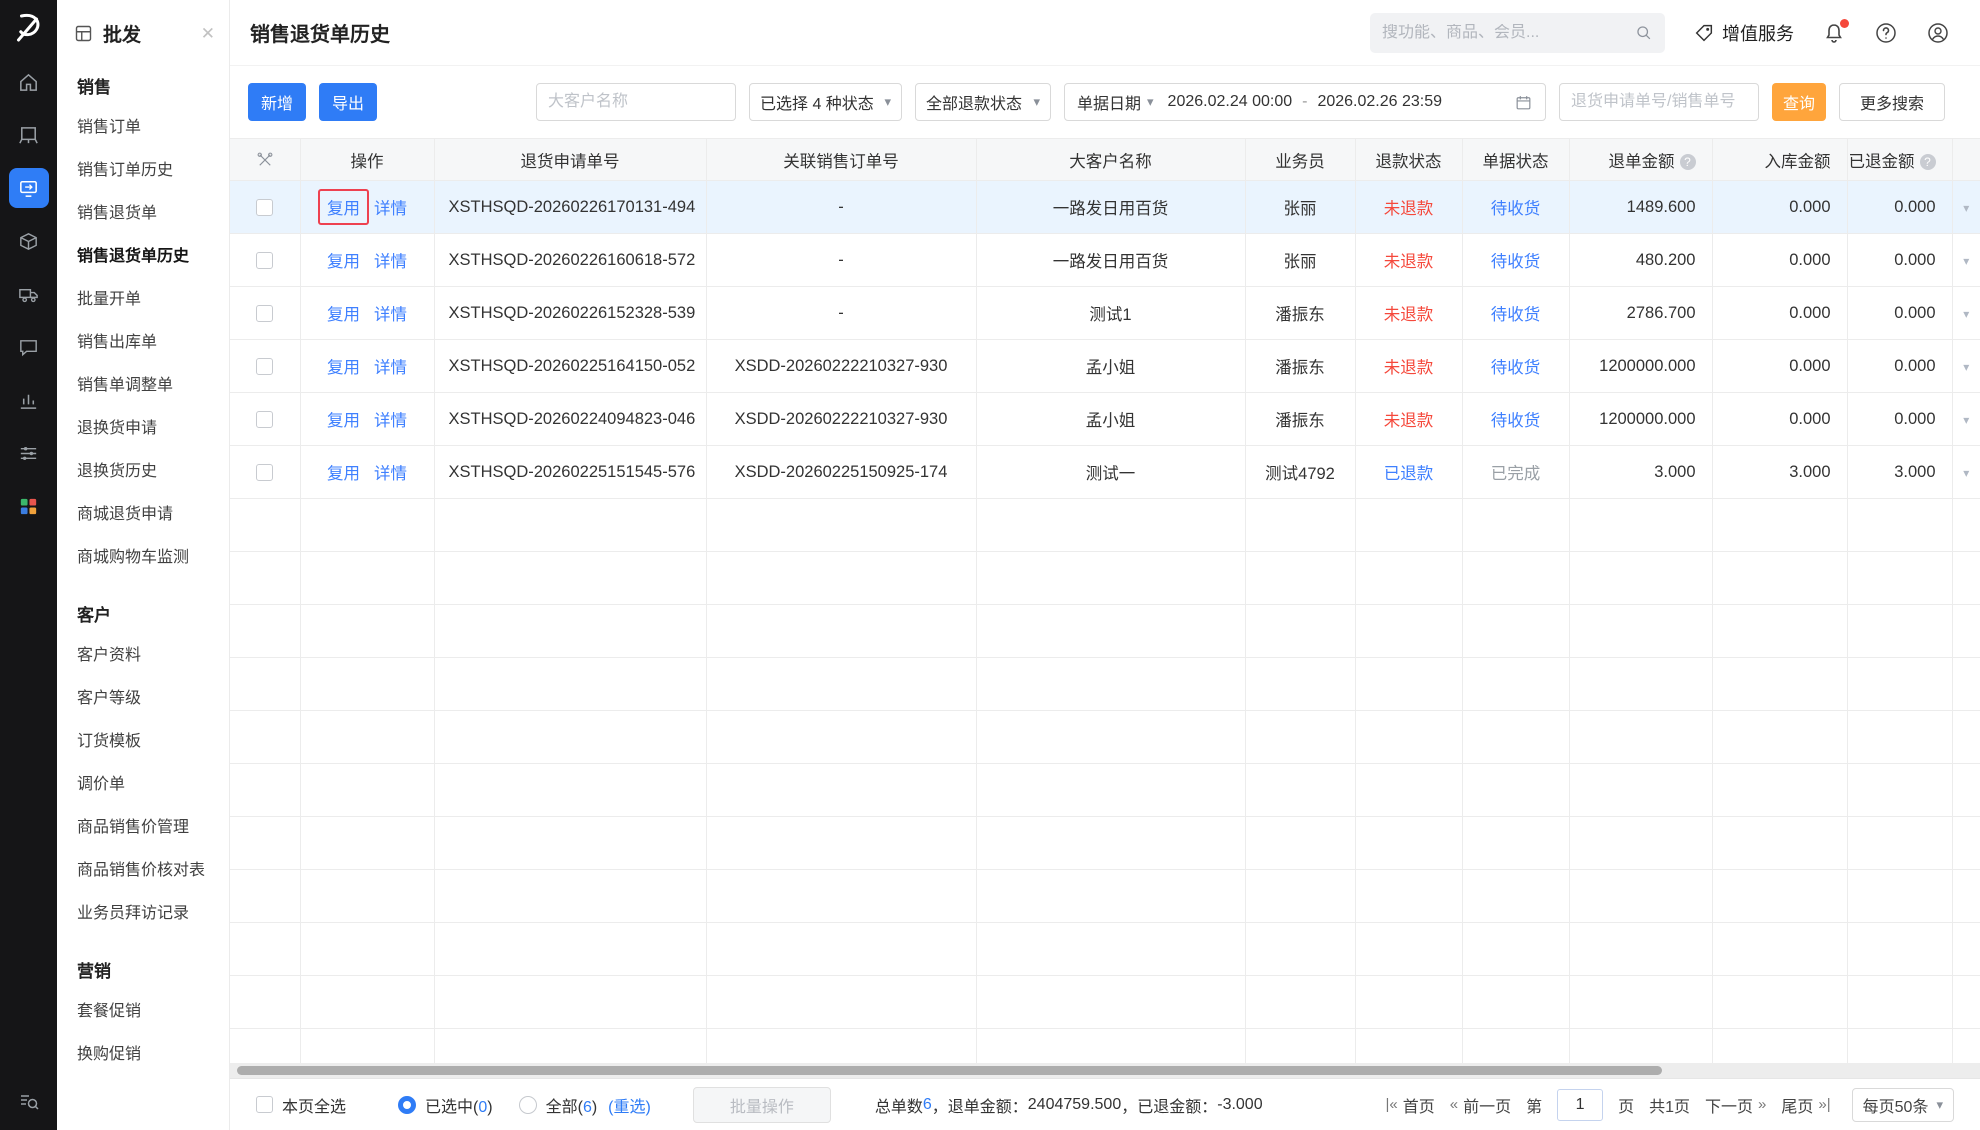 This screenshot has height=1130, width=1980. I want to click on prev-page-button: «前一页, so click(1480, 1105).